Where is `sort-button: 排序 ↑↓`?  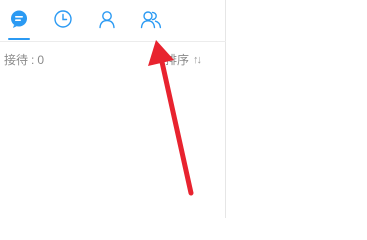
sort-button: 排序 ↑↓ is located at coordinates (183, 59).